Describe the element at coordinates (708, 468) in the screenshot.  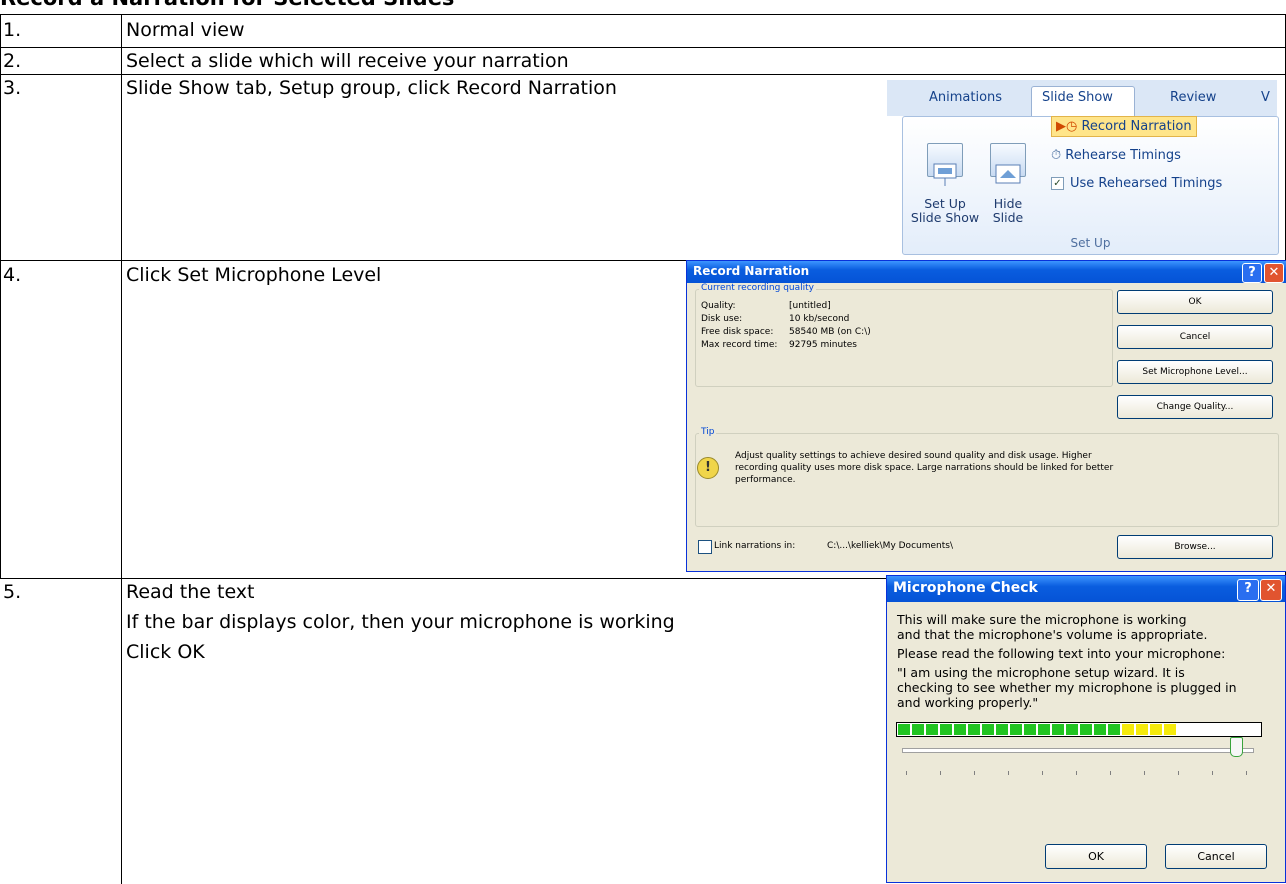
I see `warning-icon: !` at that location.